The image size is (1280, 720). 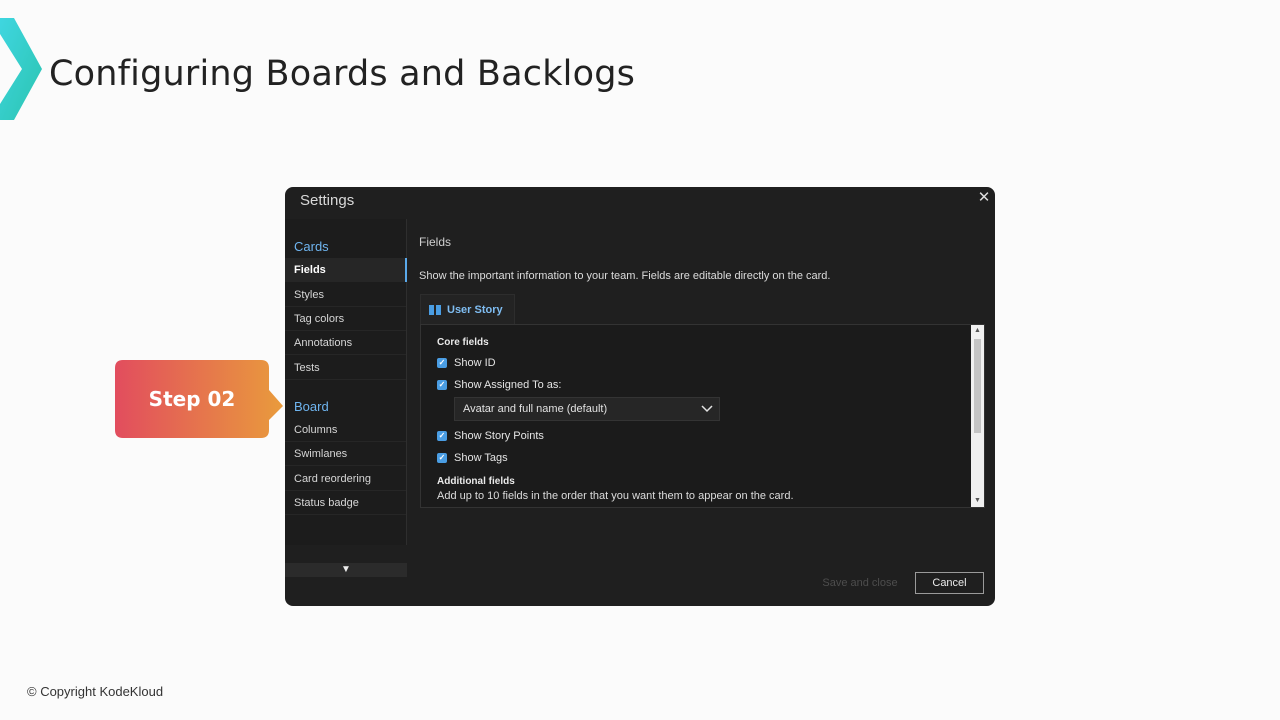 What do you see at coordinates (311, 246) in the screenshot?
I see `sidebar-heading-cards: Cards` at bounding box center [311, 246].